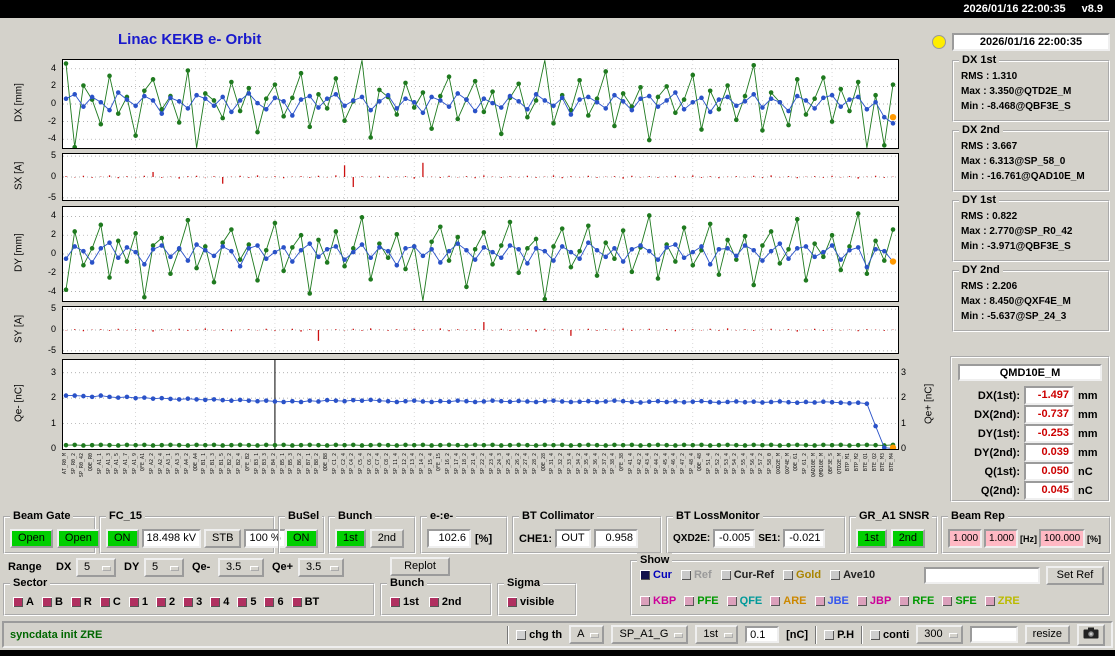  Describe the element at coordinates (480, 177) in the screenshot. I see `sx-steering-chart` at that location.